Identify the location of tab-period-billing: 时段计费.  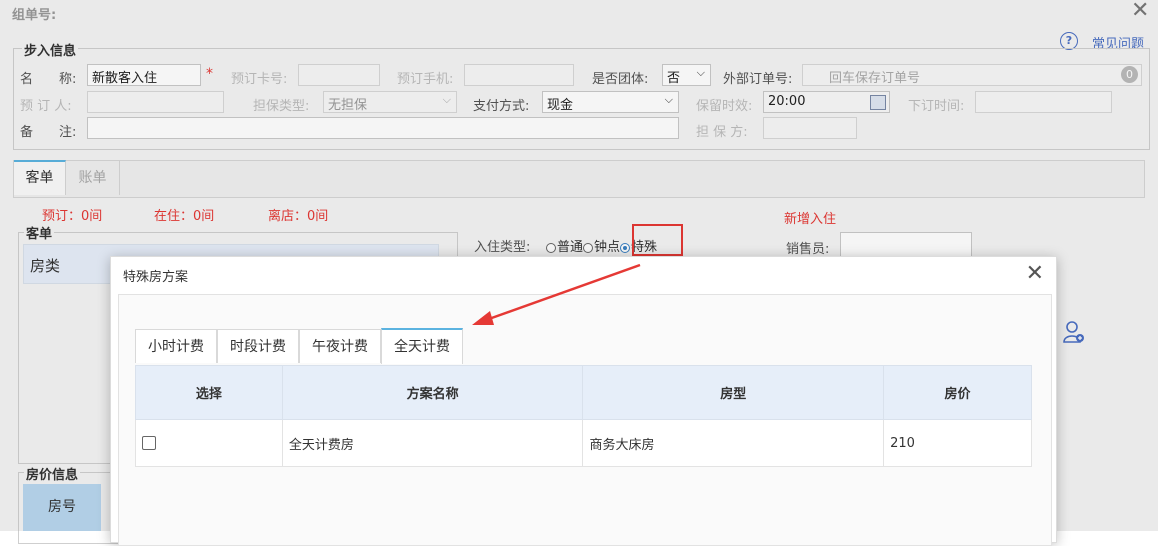
(258, 346).